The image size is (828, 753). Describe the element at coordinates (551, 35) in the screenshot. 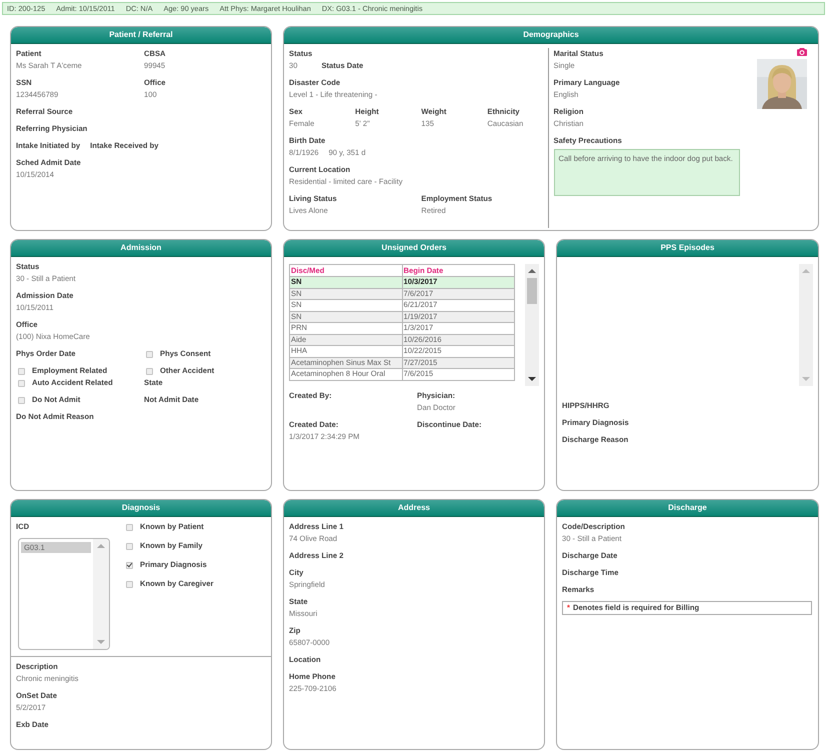

I see `panel-header: Demographics` at that location.